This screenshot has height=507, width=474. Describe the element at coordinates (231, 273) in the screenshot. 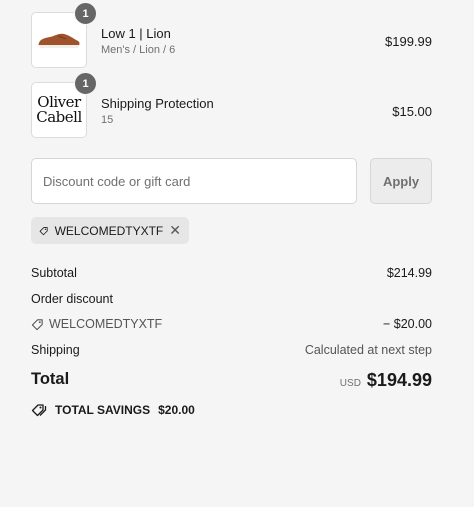

I see `subtotal-row: Subtotal $214.99` at that location.